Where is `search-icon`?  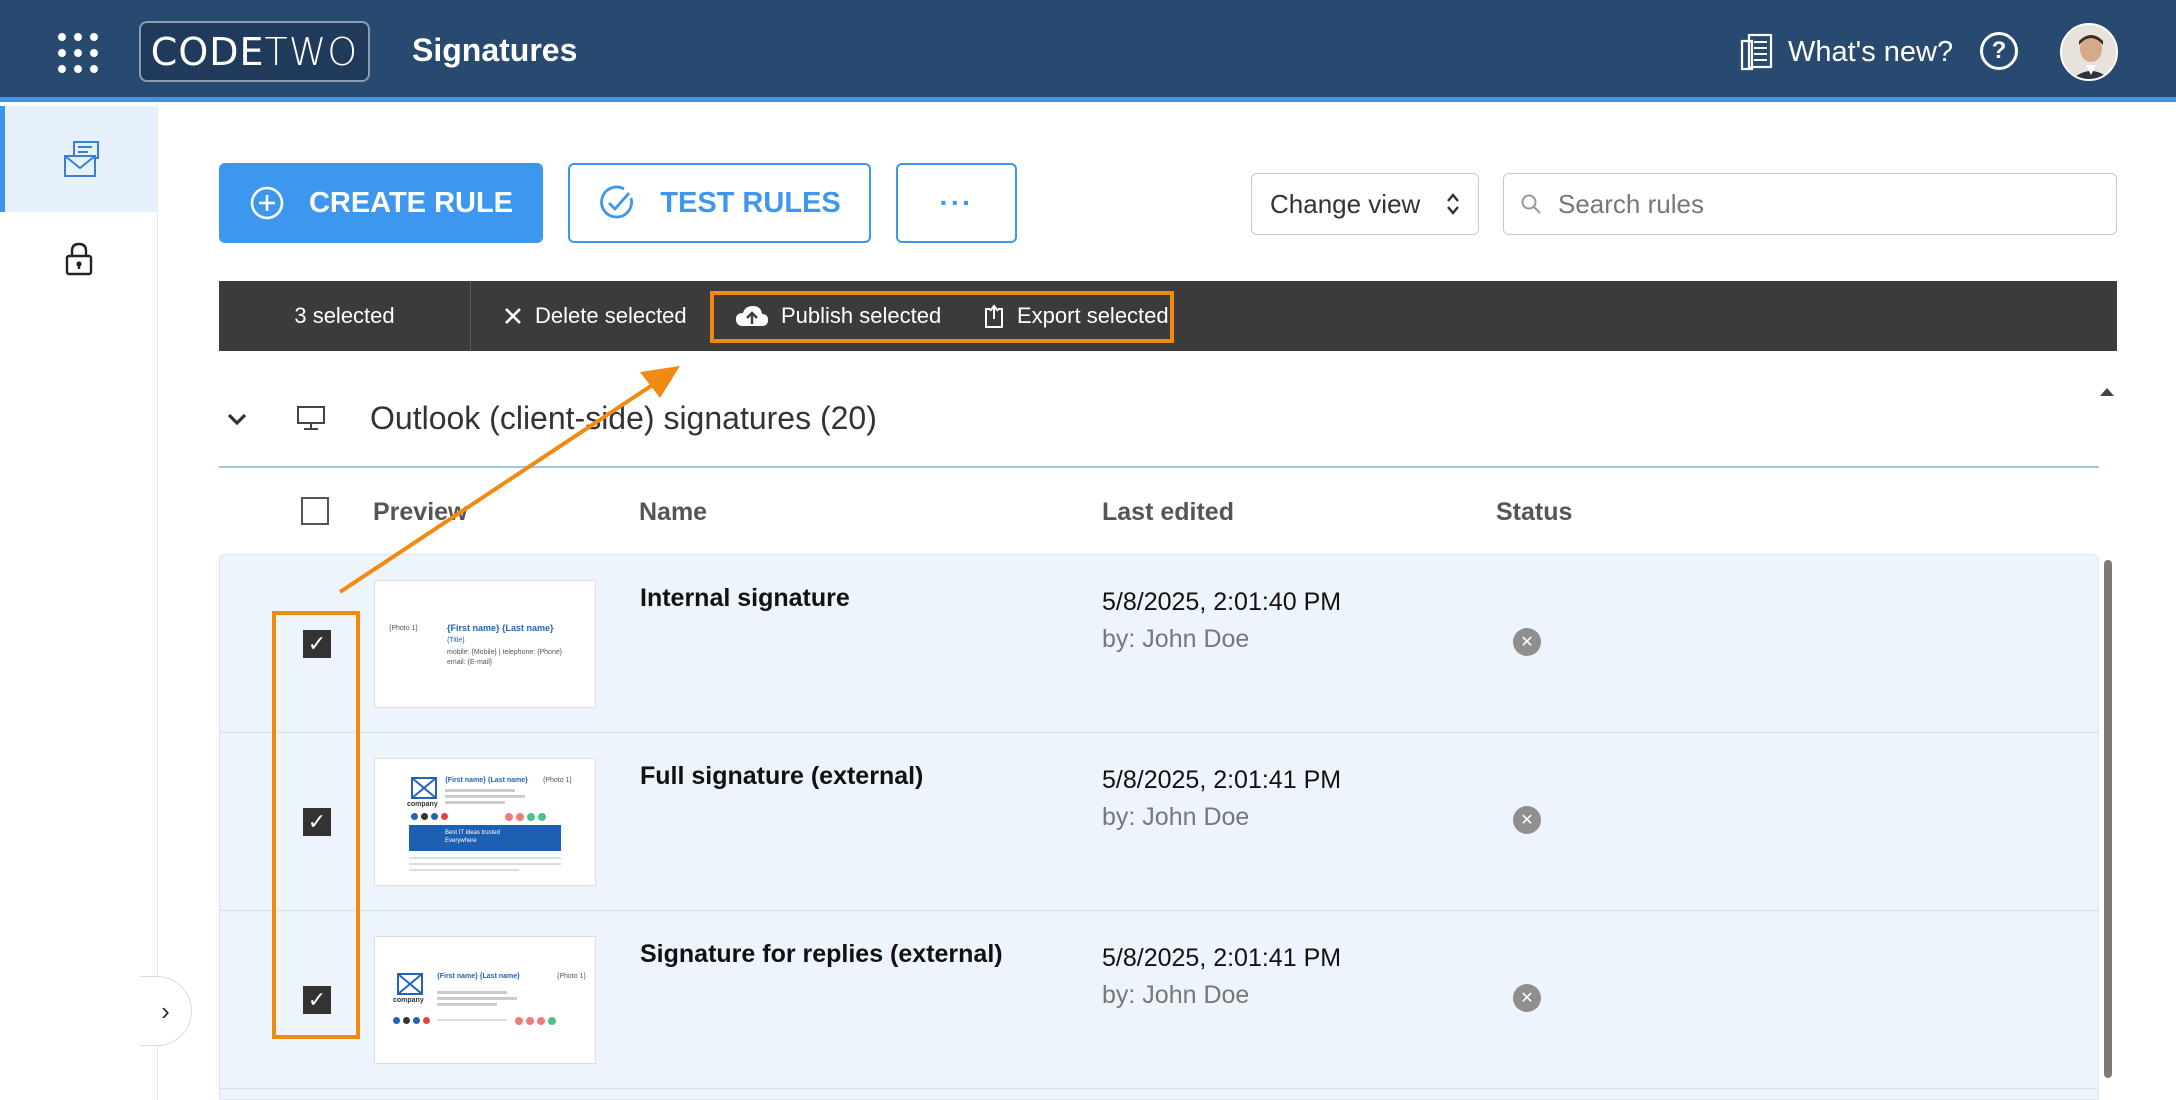
search-icon is located at coordinates (1531, 204).